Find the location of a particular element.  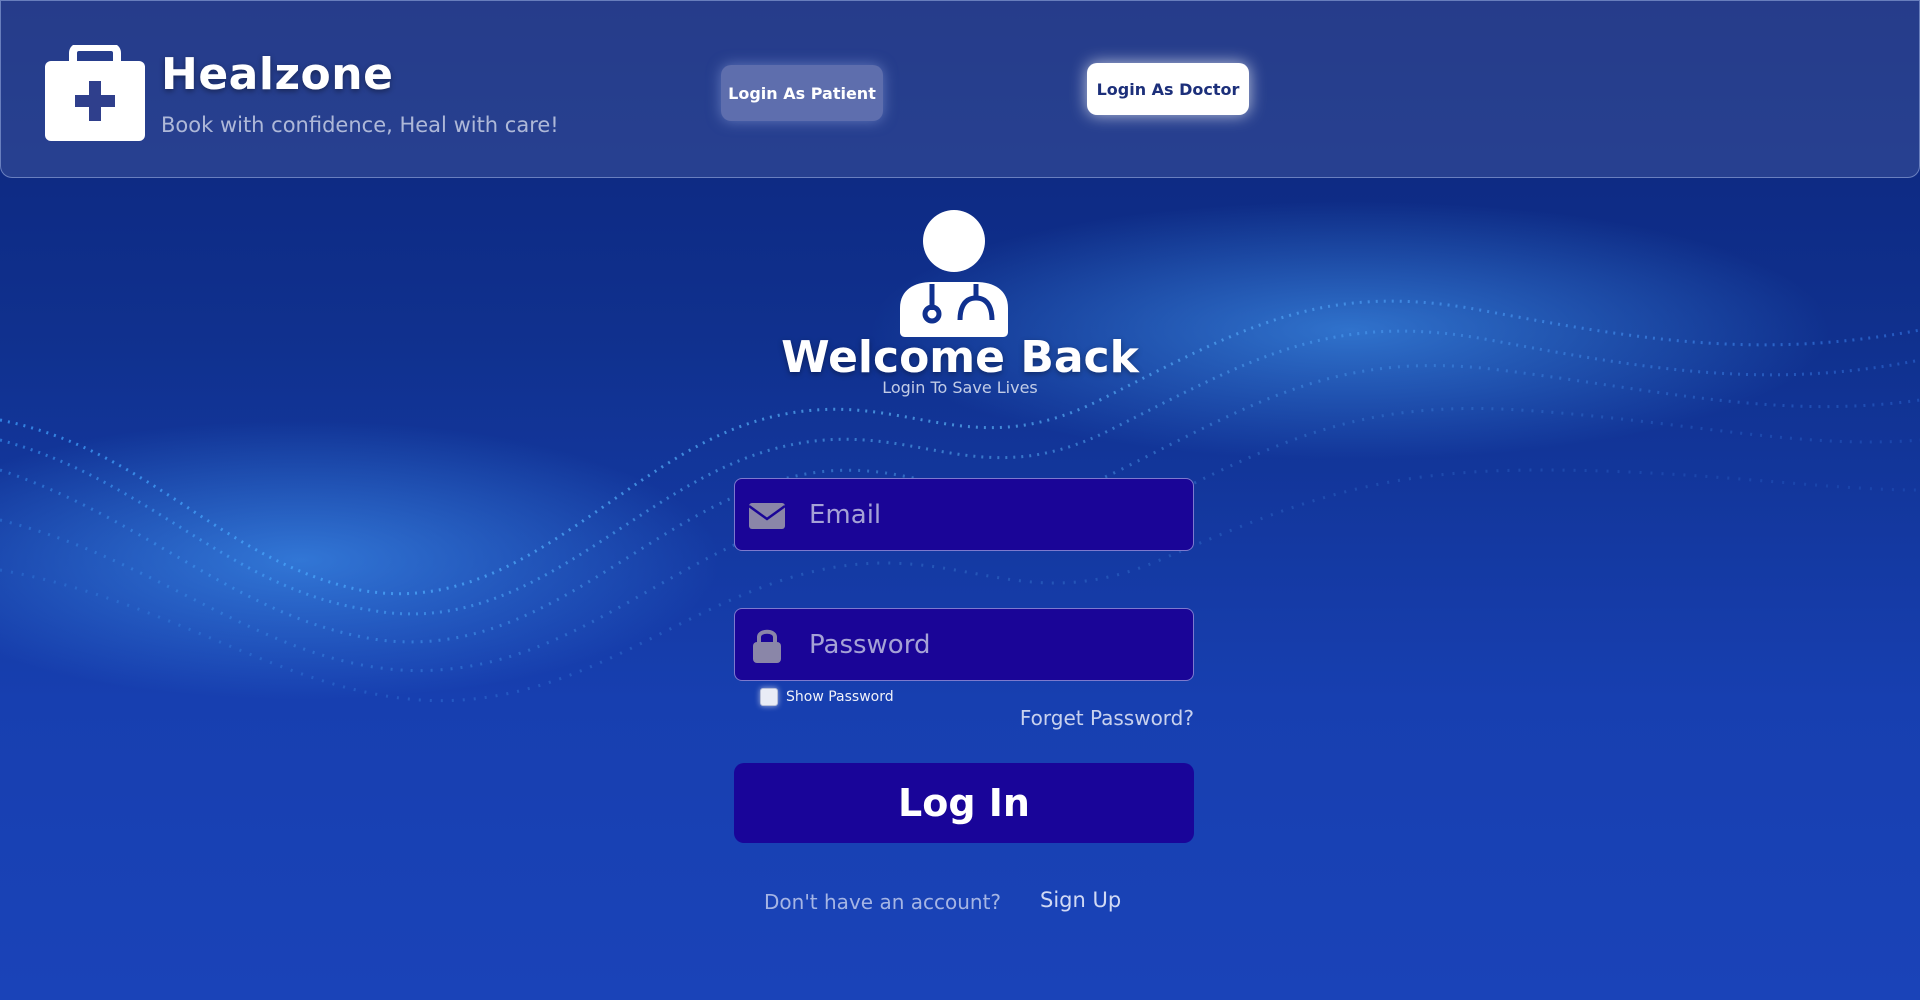

brand-title: Healzone is located at coordinates (277, 74).